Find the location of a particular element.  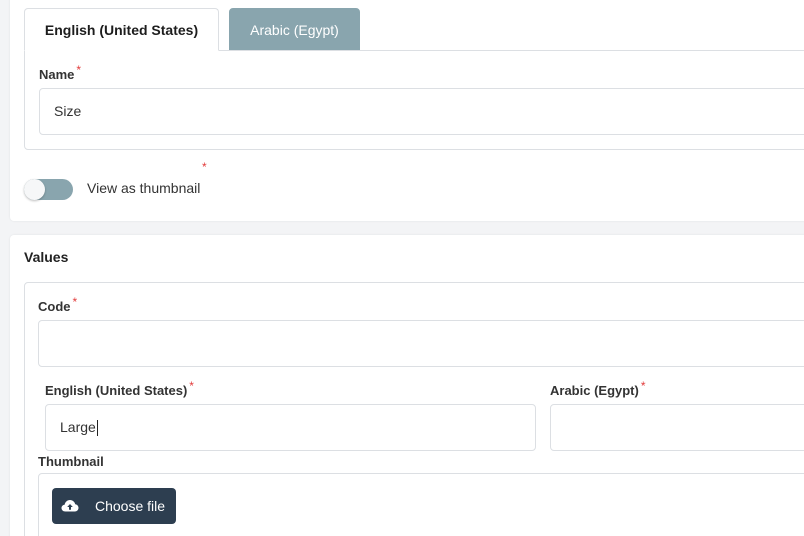

code-label-text: Code is located at coordinates (54, 306).